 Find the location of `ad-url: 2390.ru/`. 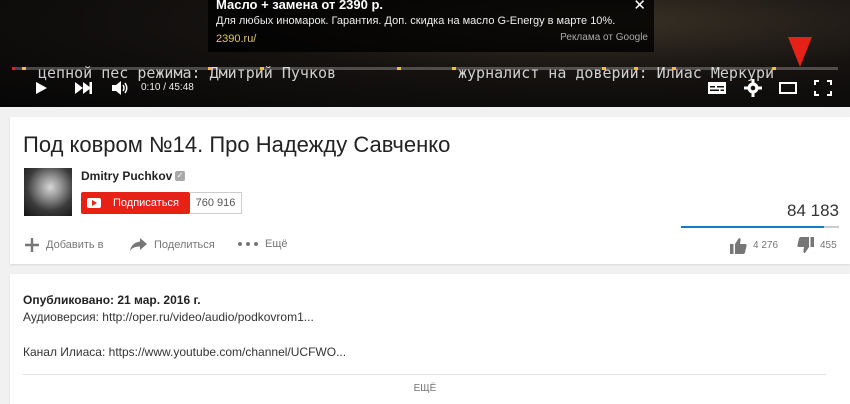

ad-url: 2390.ru/ is located at coordinates (236, 39).